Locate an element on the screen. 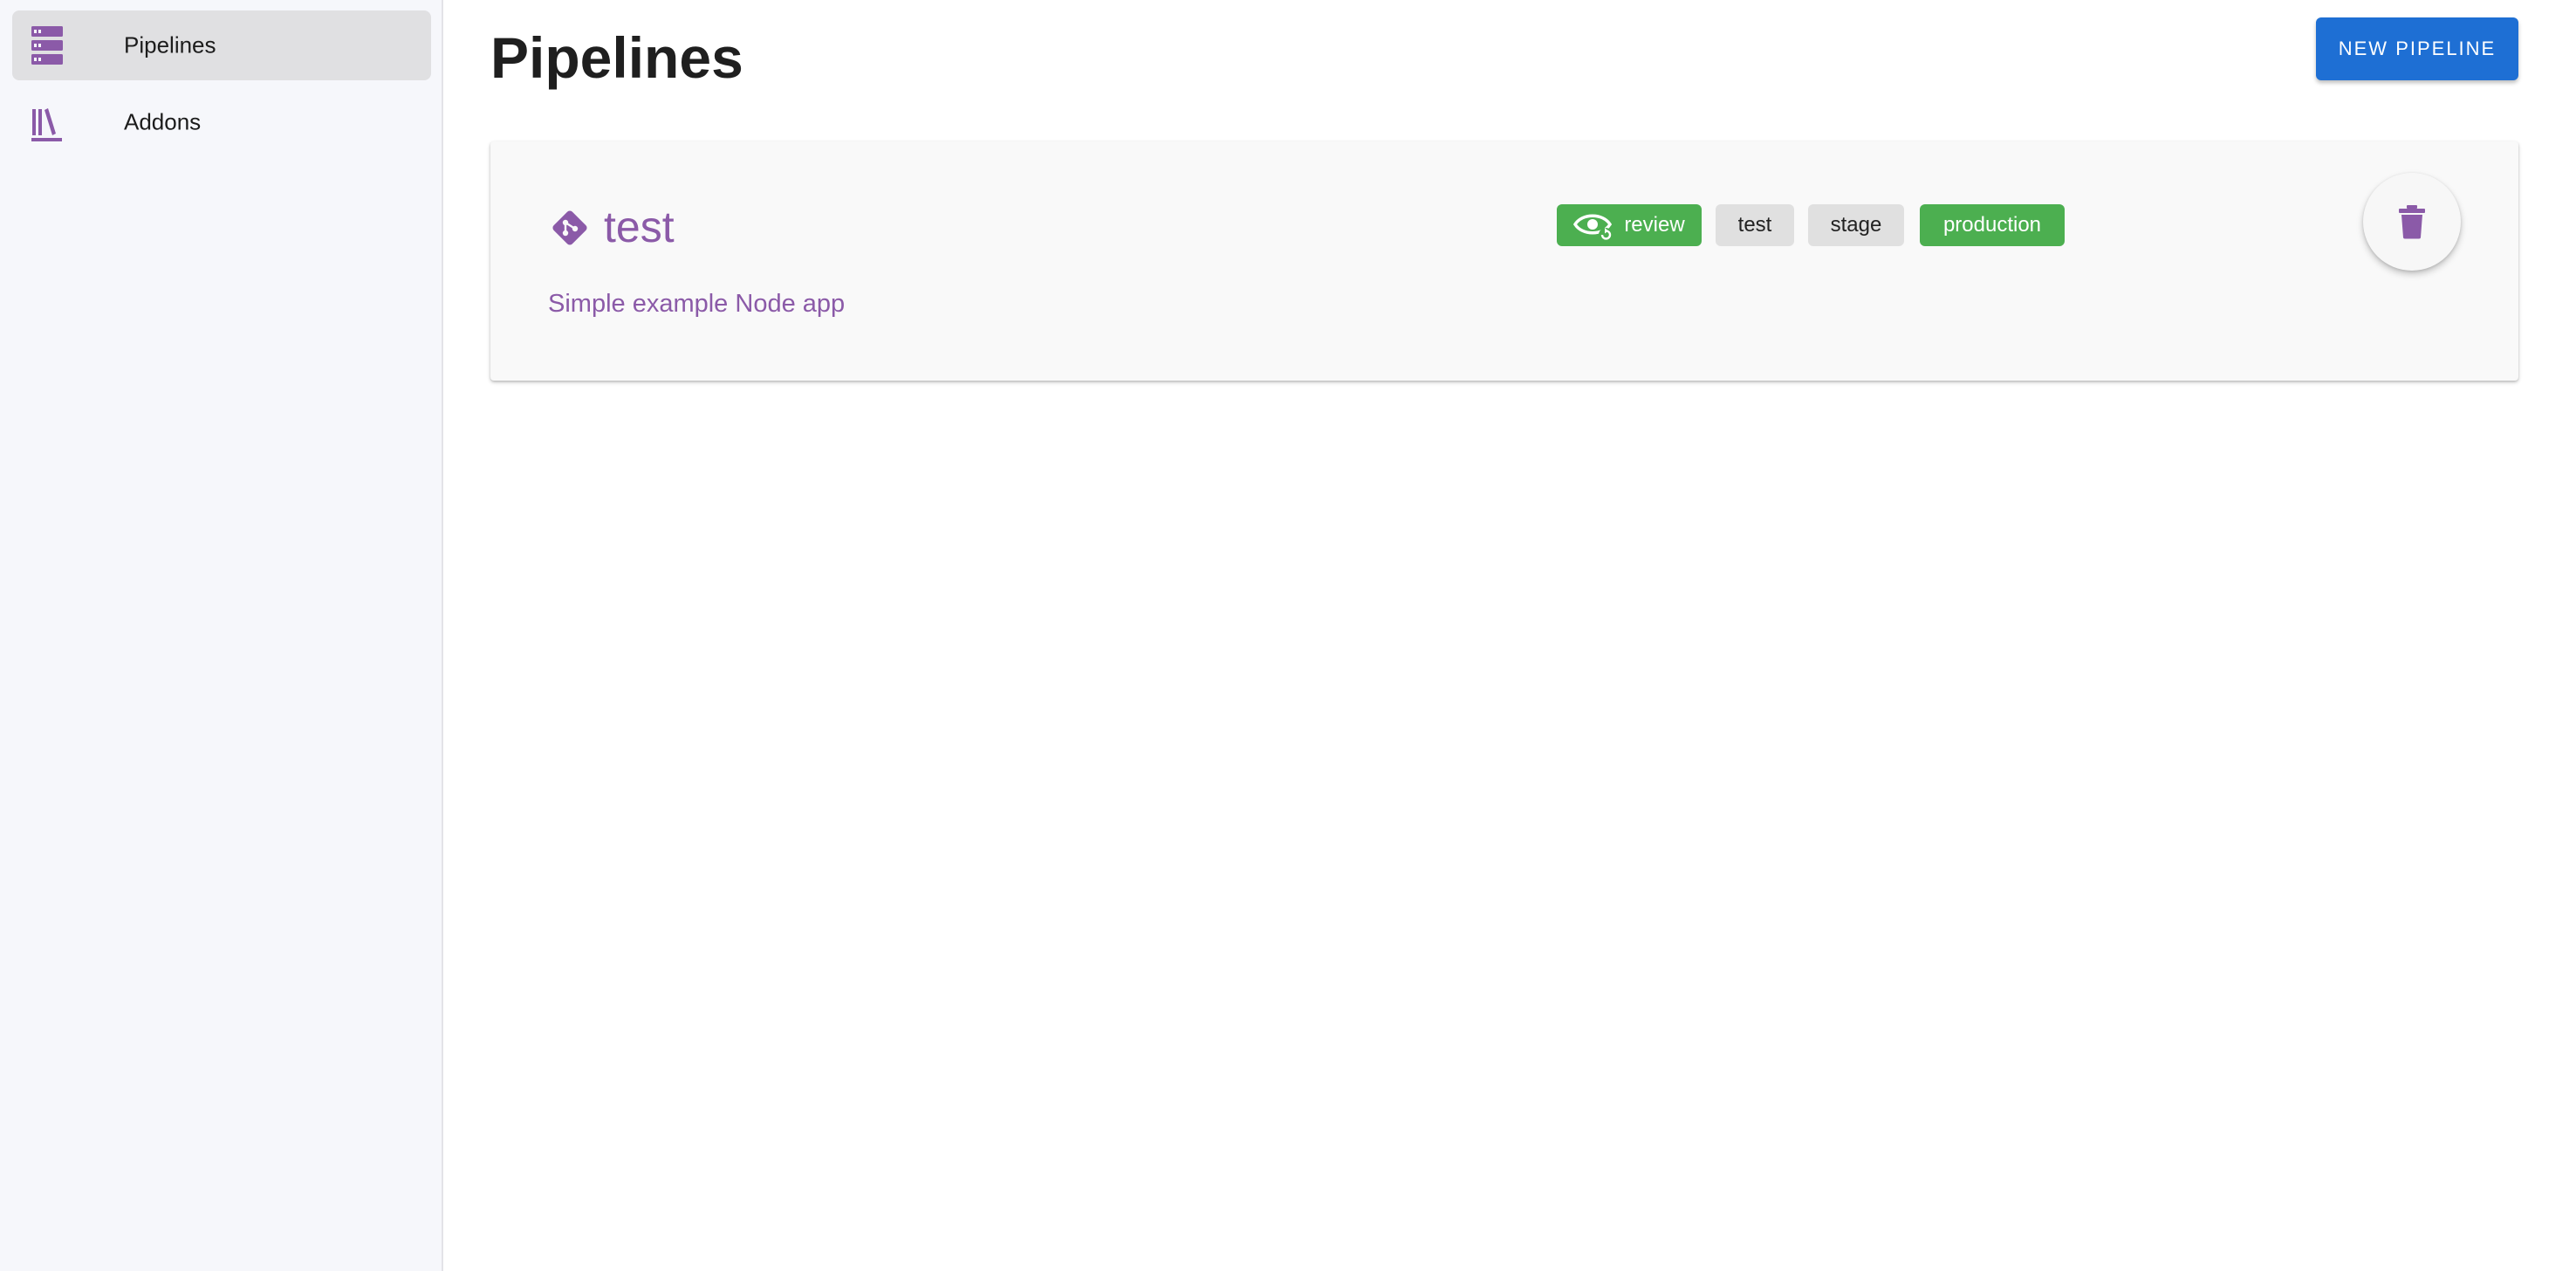 This screenshot has height=1271, width=2576. page-title: Pipelines is located at coordinates (616, 57).